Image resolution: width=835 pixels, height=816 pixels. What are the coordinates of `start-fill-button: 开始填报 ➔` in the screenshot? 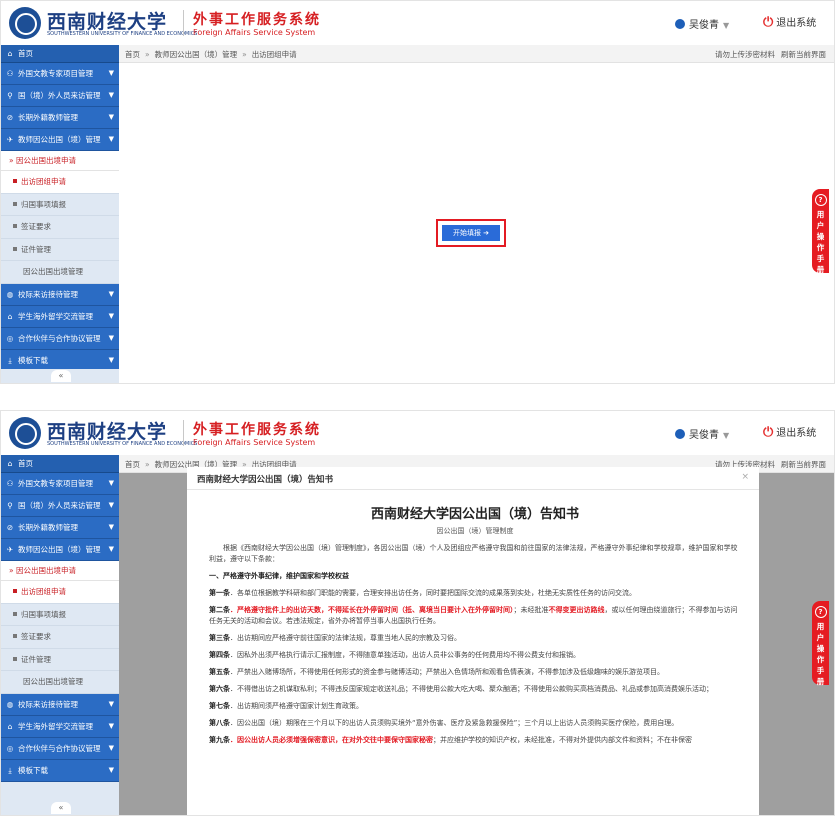 It's located at (471, 233).